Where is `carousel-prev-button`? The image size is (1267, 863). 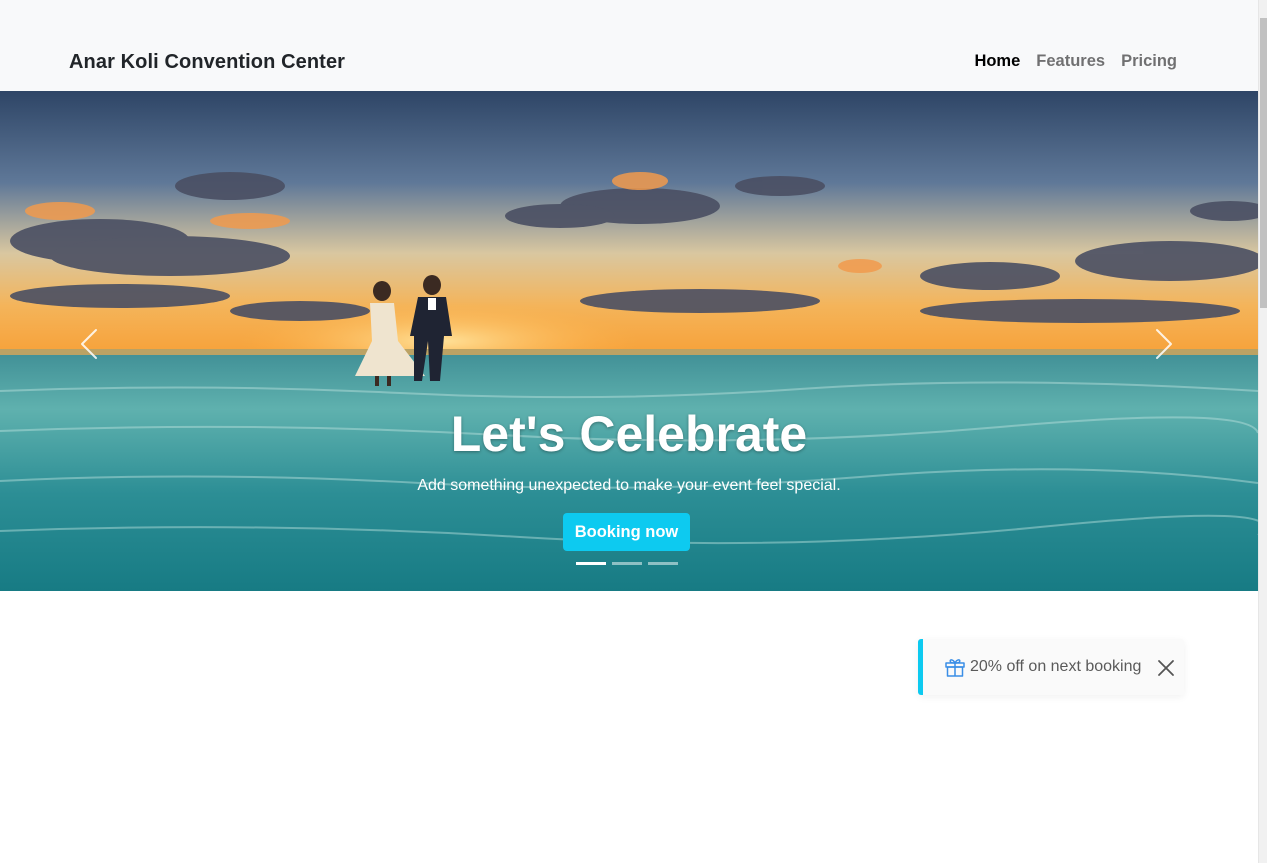 carousel-prev-button is located at coordinates (90, 344).